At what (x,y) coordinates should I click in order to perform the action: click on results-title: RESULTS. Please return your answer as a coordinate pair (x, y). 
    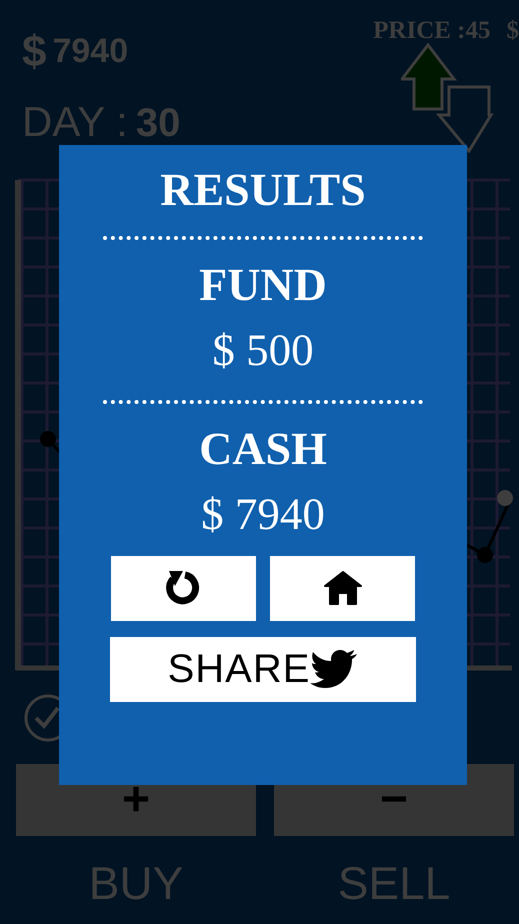
    Looking at the image, I should click on (263, 190).